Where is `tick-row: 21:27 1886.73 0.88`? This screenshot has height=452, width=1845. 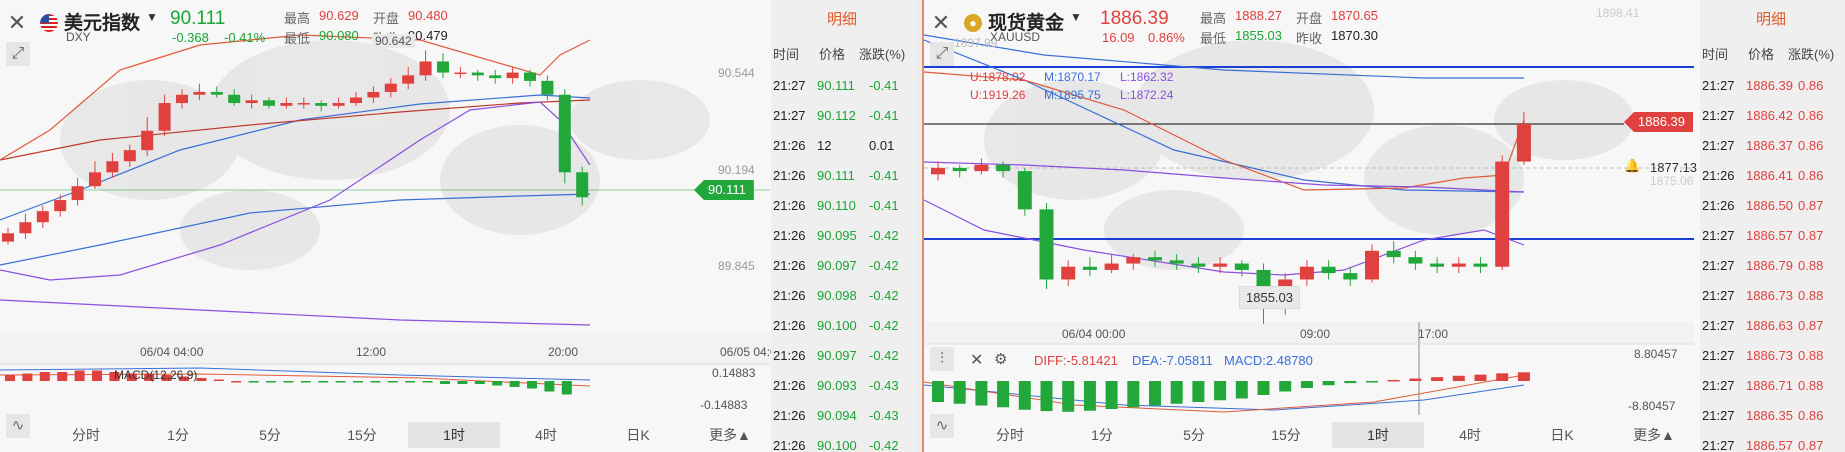 tick-row: 21:27 1886.73 0.88 is located at coordinates (1772, 363).